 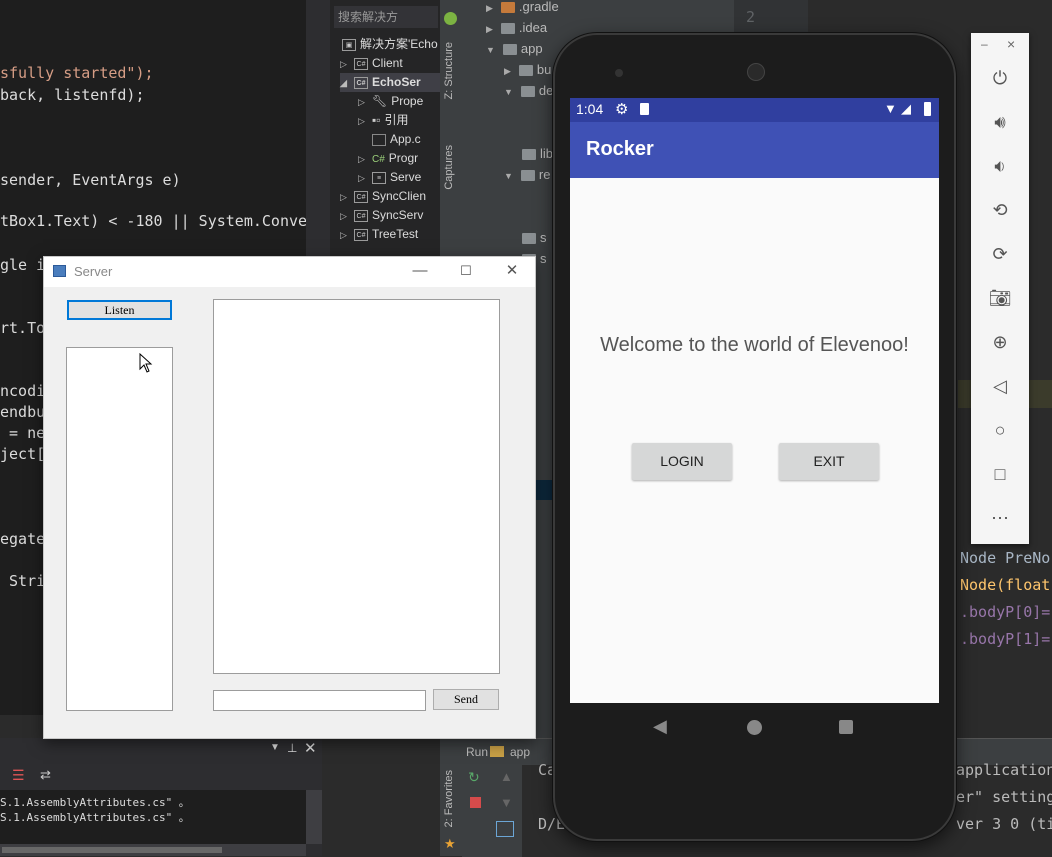 I want to click on code-line: sfully started");, so click(x=77, y=73).